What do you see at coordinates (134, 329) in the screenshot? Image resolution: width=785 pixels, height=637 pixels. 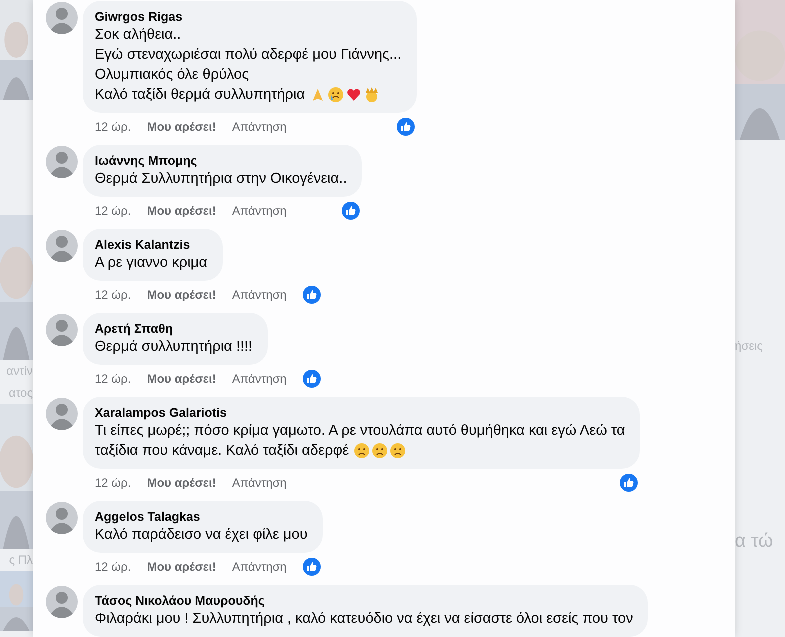 I see `author-name: Αρετή Σπαθη` at bounding box center [134, 329].